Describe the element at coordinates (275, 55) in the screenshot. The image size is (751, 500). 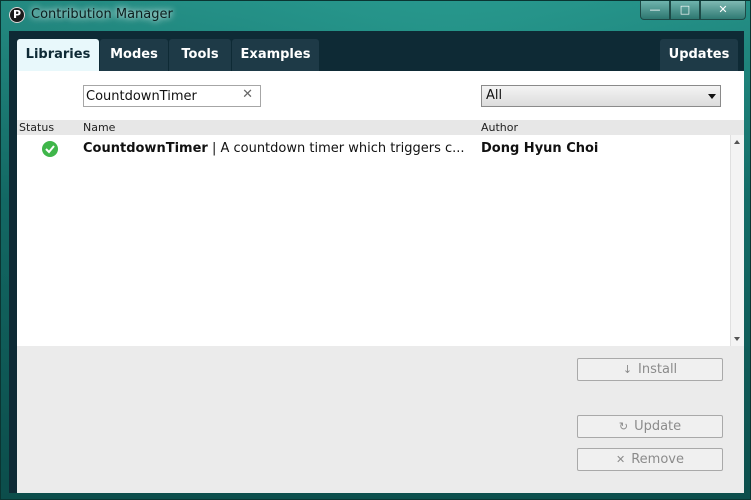
I see `tab-examples: Examples` at that location.